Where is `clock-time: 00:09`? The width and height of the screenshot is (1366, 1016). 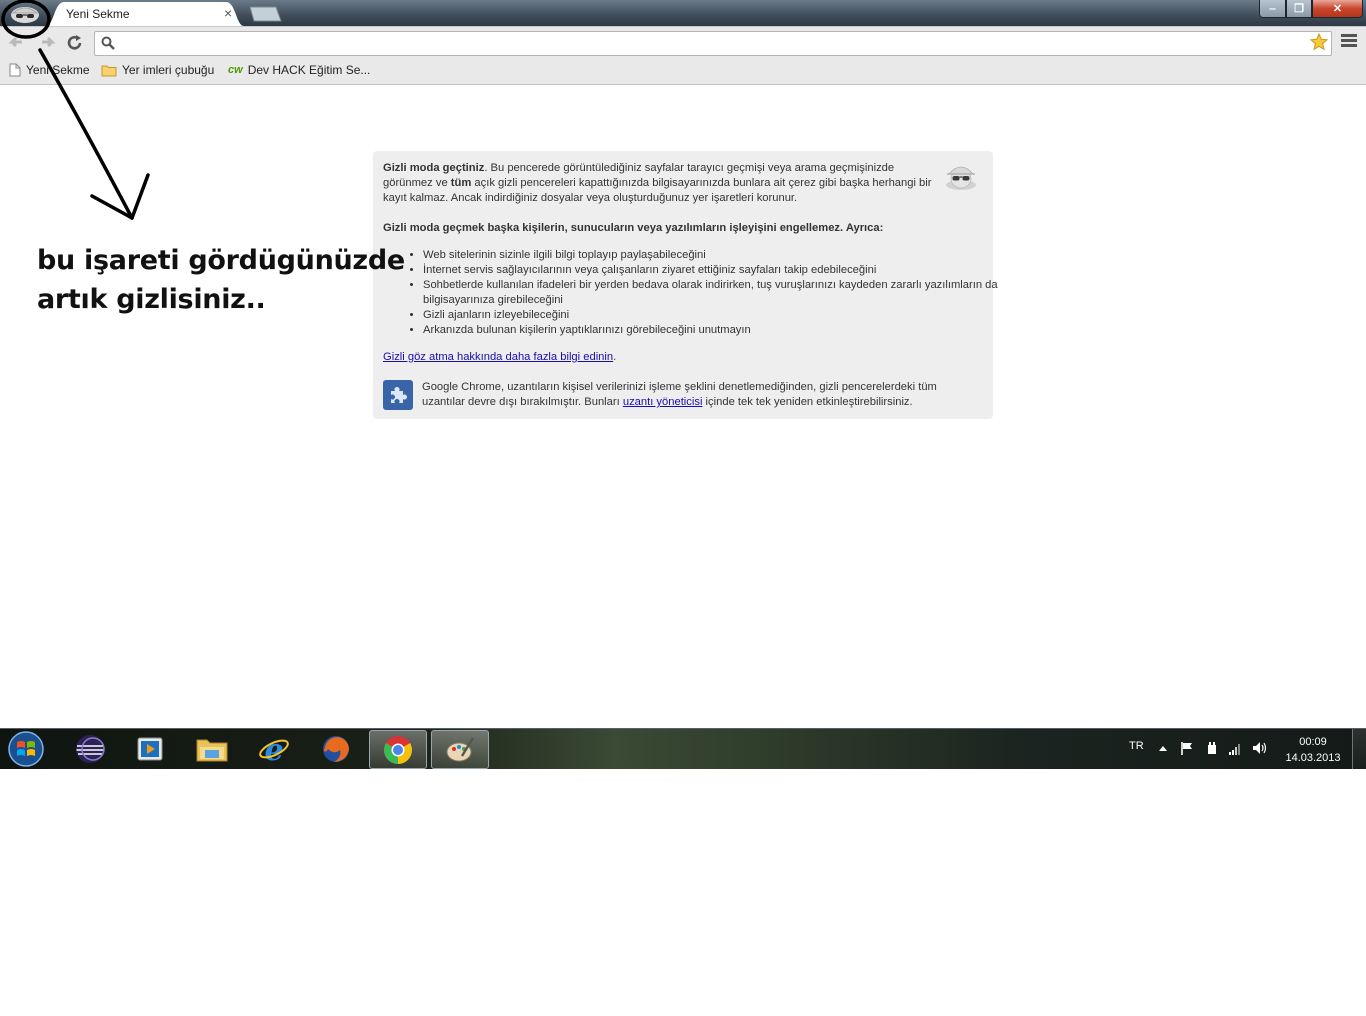
clock-time: 00:09 is located at coordinates (1313, 742).